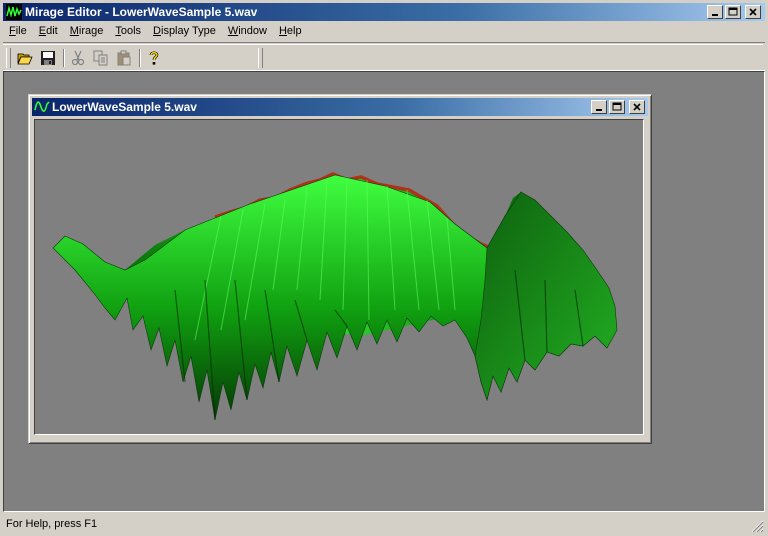  I want to click on save-button, so click(48, 58).